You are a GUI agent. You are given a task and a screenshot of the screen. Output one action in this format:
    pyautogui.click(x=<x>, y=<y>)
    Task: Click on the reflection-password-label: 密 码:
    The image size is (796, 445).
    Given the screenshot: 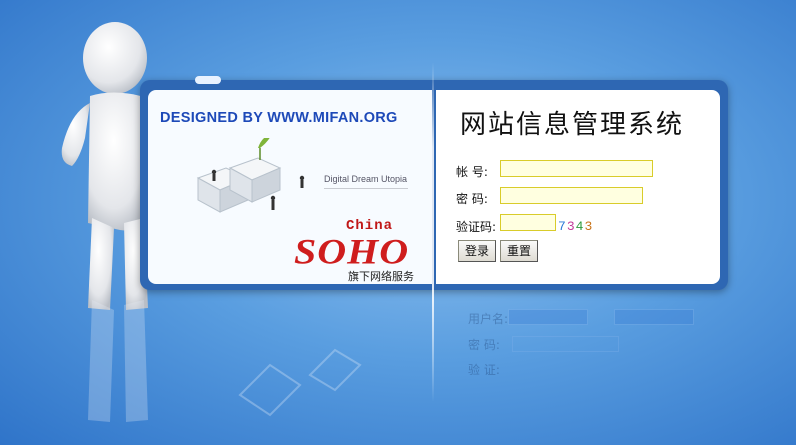 What is the action you would take?
    pyautogui.click(x=484, y=345)
    